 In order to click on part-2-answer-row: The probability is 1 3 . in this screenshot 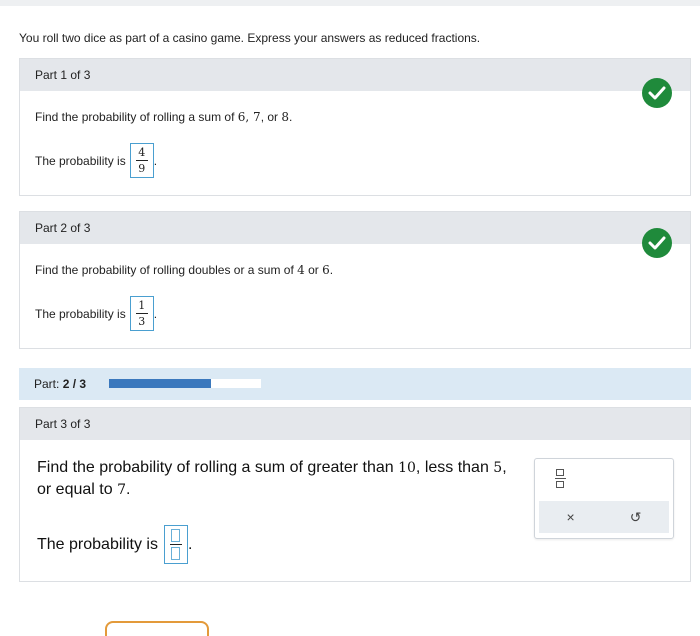, I will do `click(96, 313)`.